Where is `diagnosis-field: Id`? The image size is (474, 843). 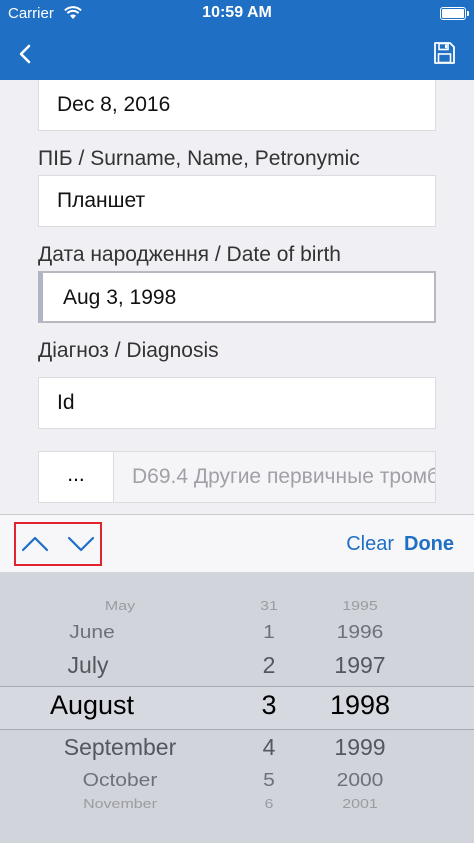 diagnosis-field: Id is located at coordinates (237, 403).